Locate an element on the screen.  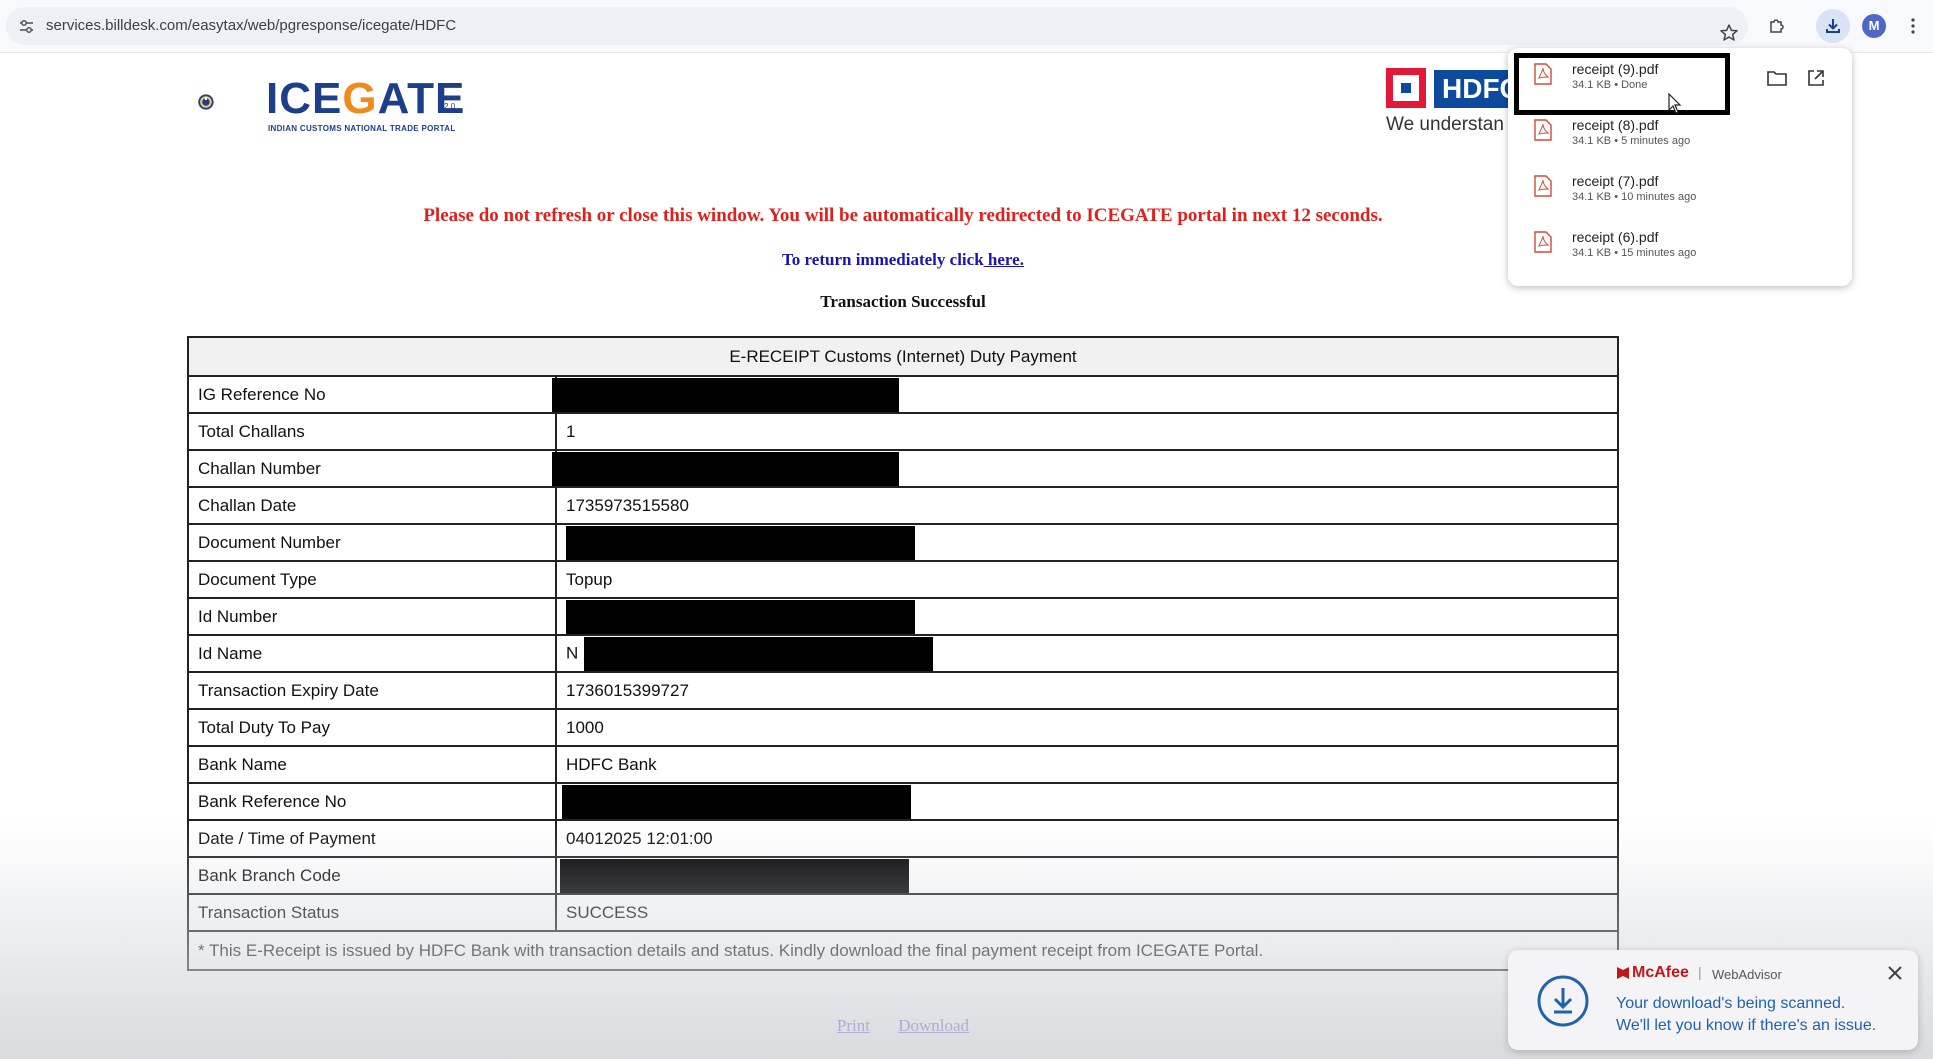
return-here-link: here. is located at coordinates (1004, 259).